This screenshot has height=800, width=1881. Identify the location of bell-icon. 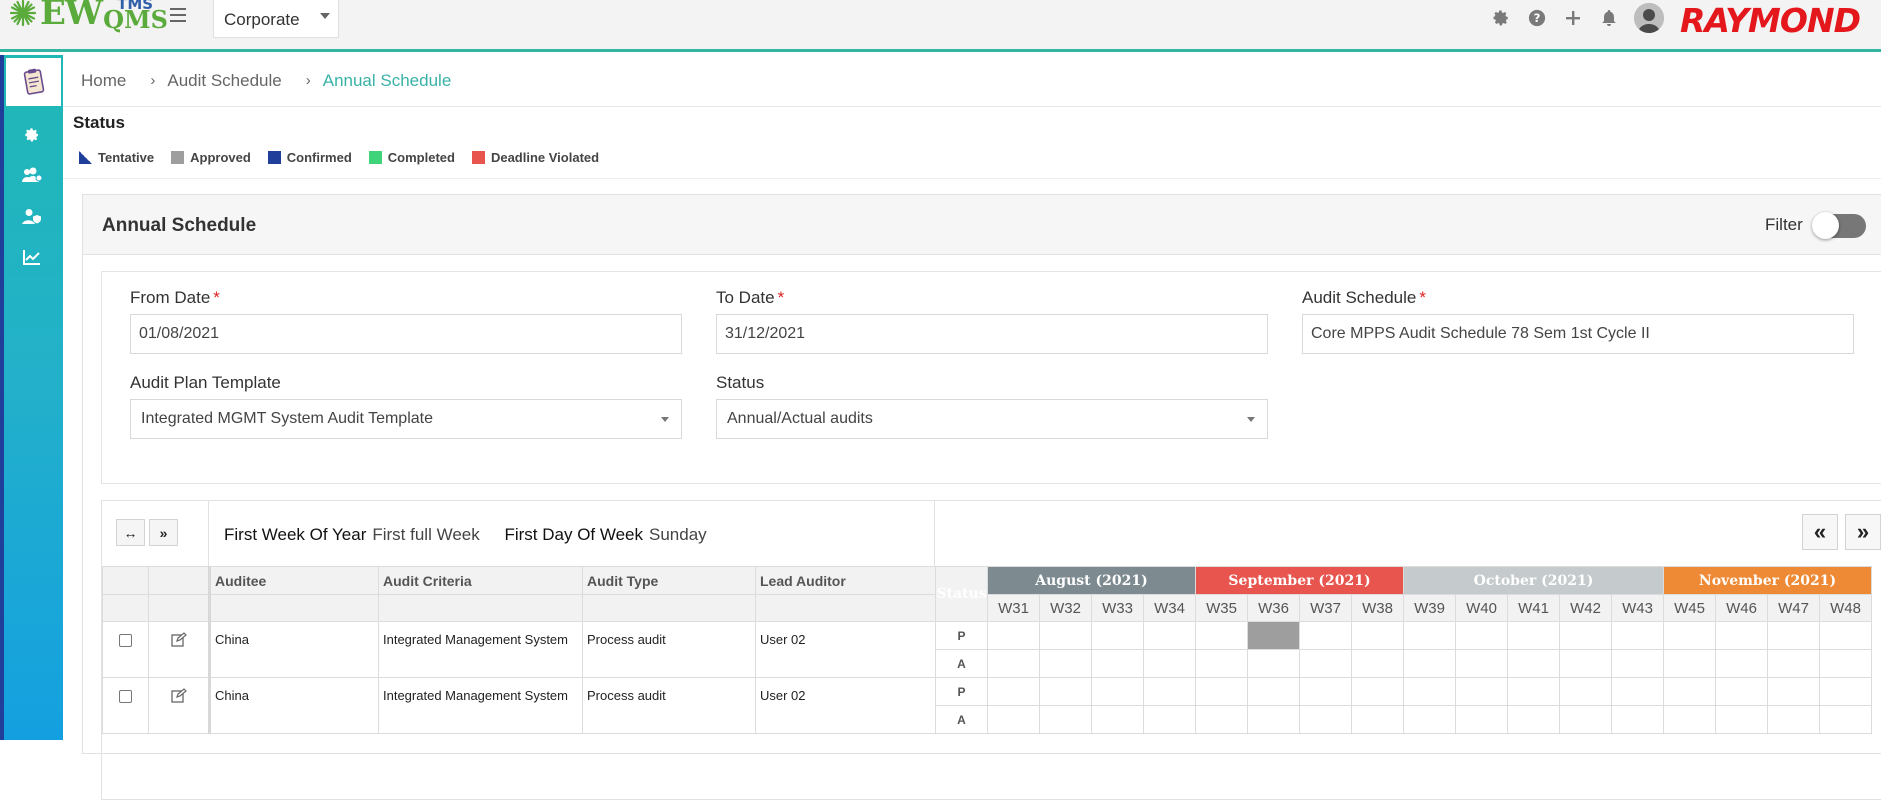
(1609, 18).